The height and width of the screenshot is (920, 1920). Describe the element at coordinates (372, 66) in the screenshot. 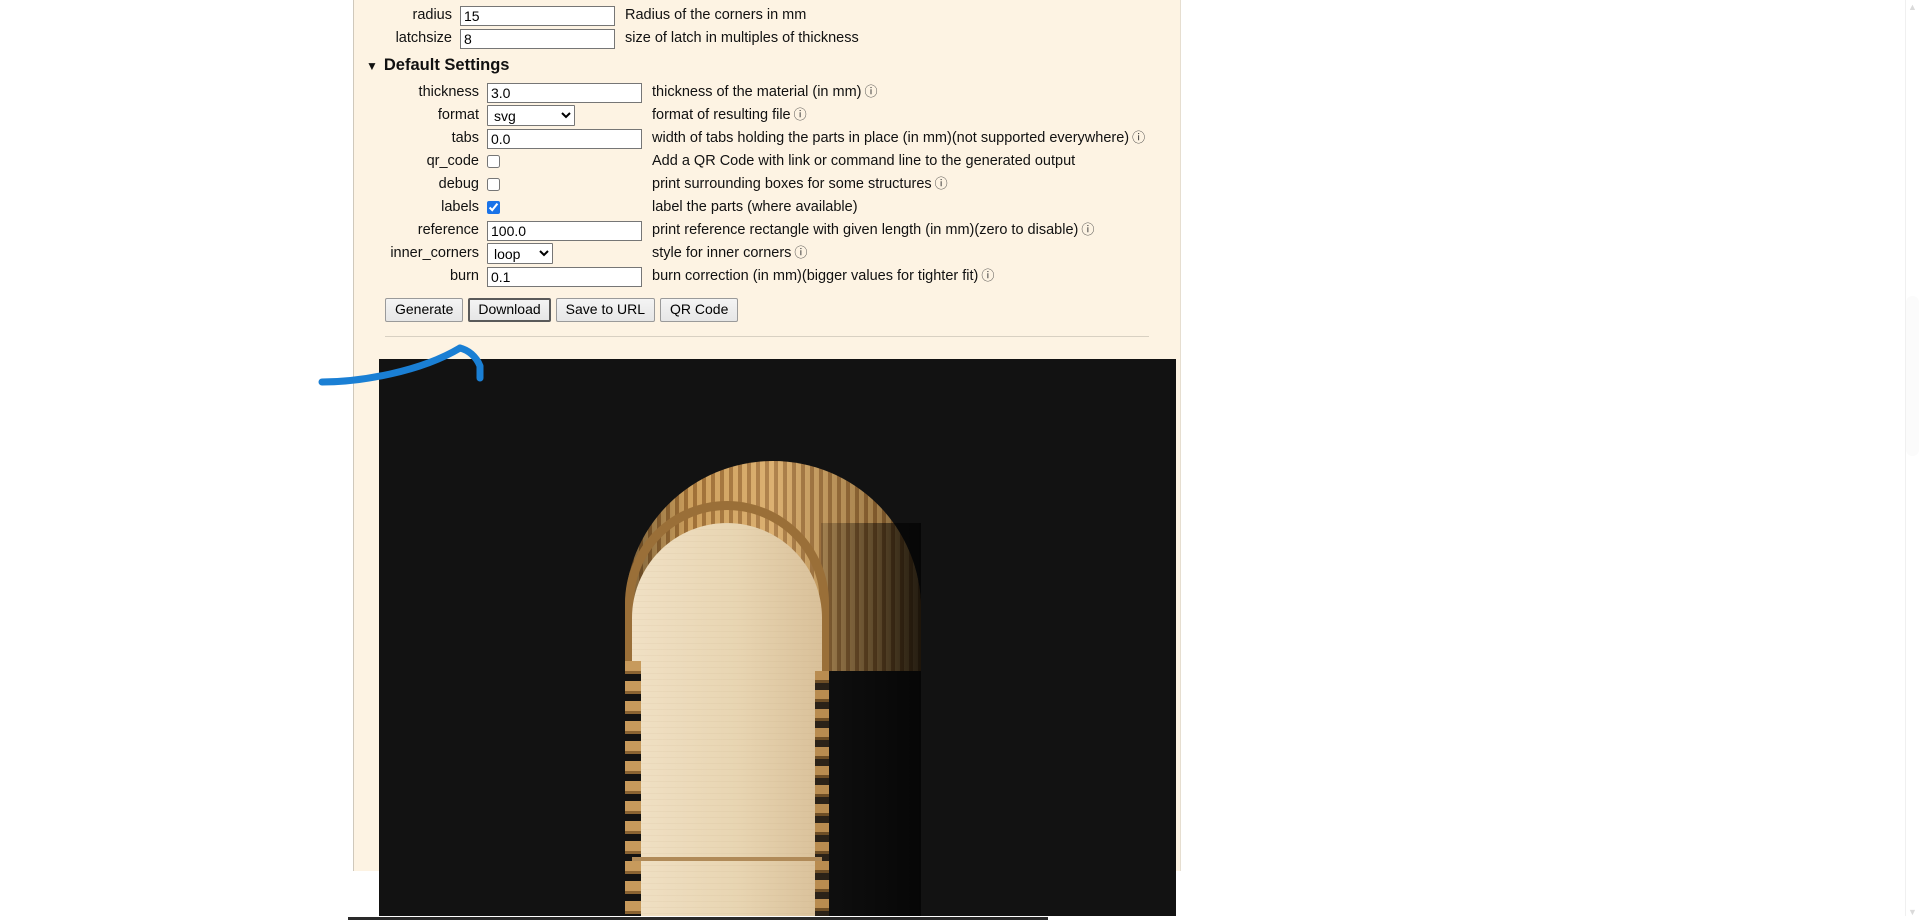

I see `collapse-triangle-icon: ▼` at that location.